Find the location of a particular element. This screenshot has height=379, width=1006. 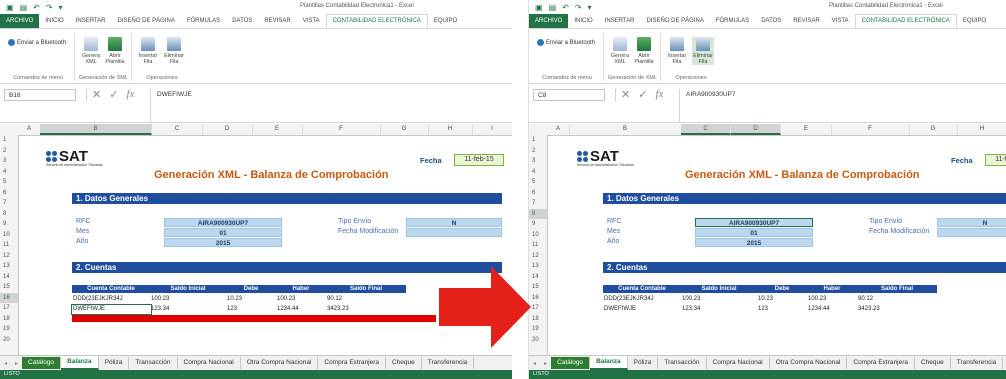

formula-input: AIRA900930UP7 is located at coordinates (841, 105).